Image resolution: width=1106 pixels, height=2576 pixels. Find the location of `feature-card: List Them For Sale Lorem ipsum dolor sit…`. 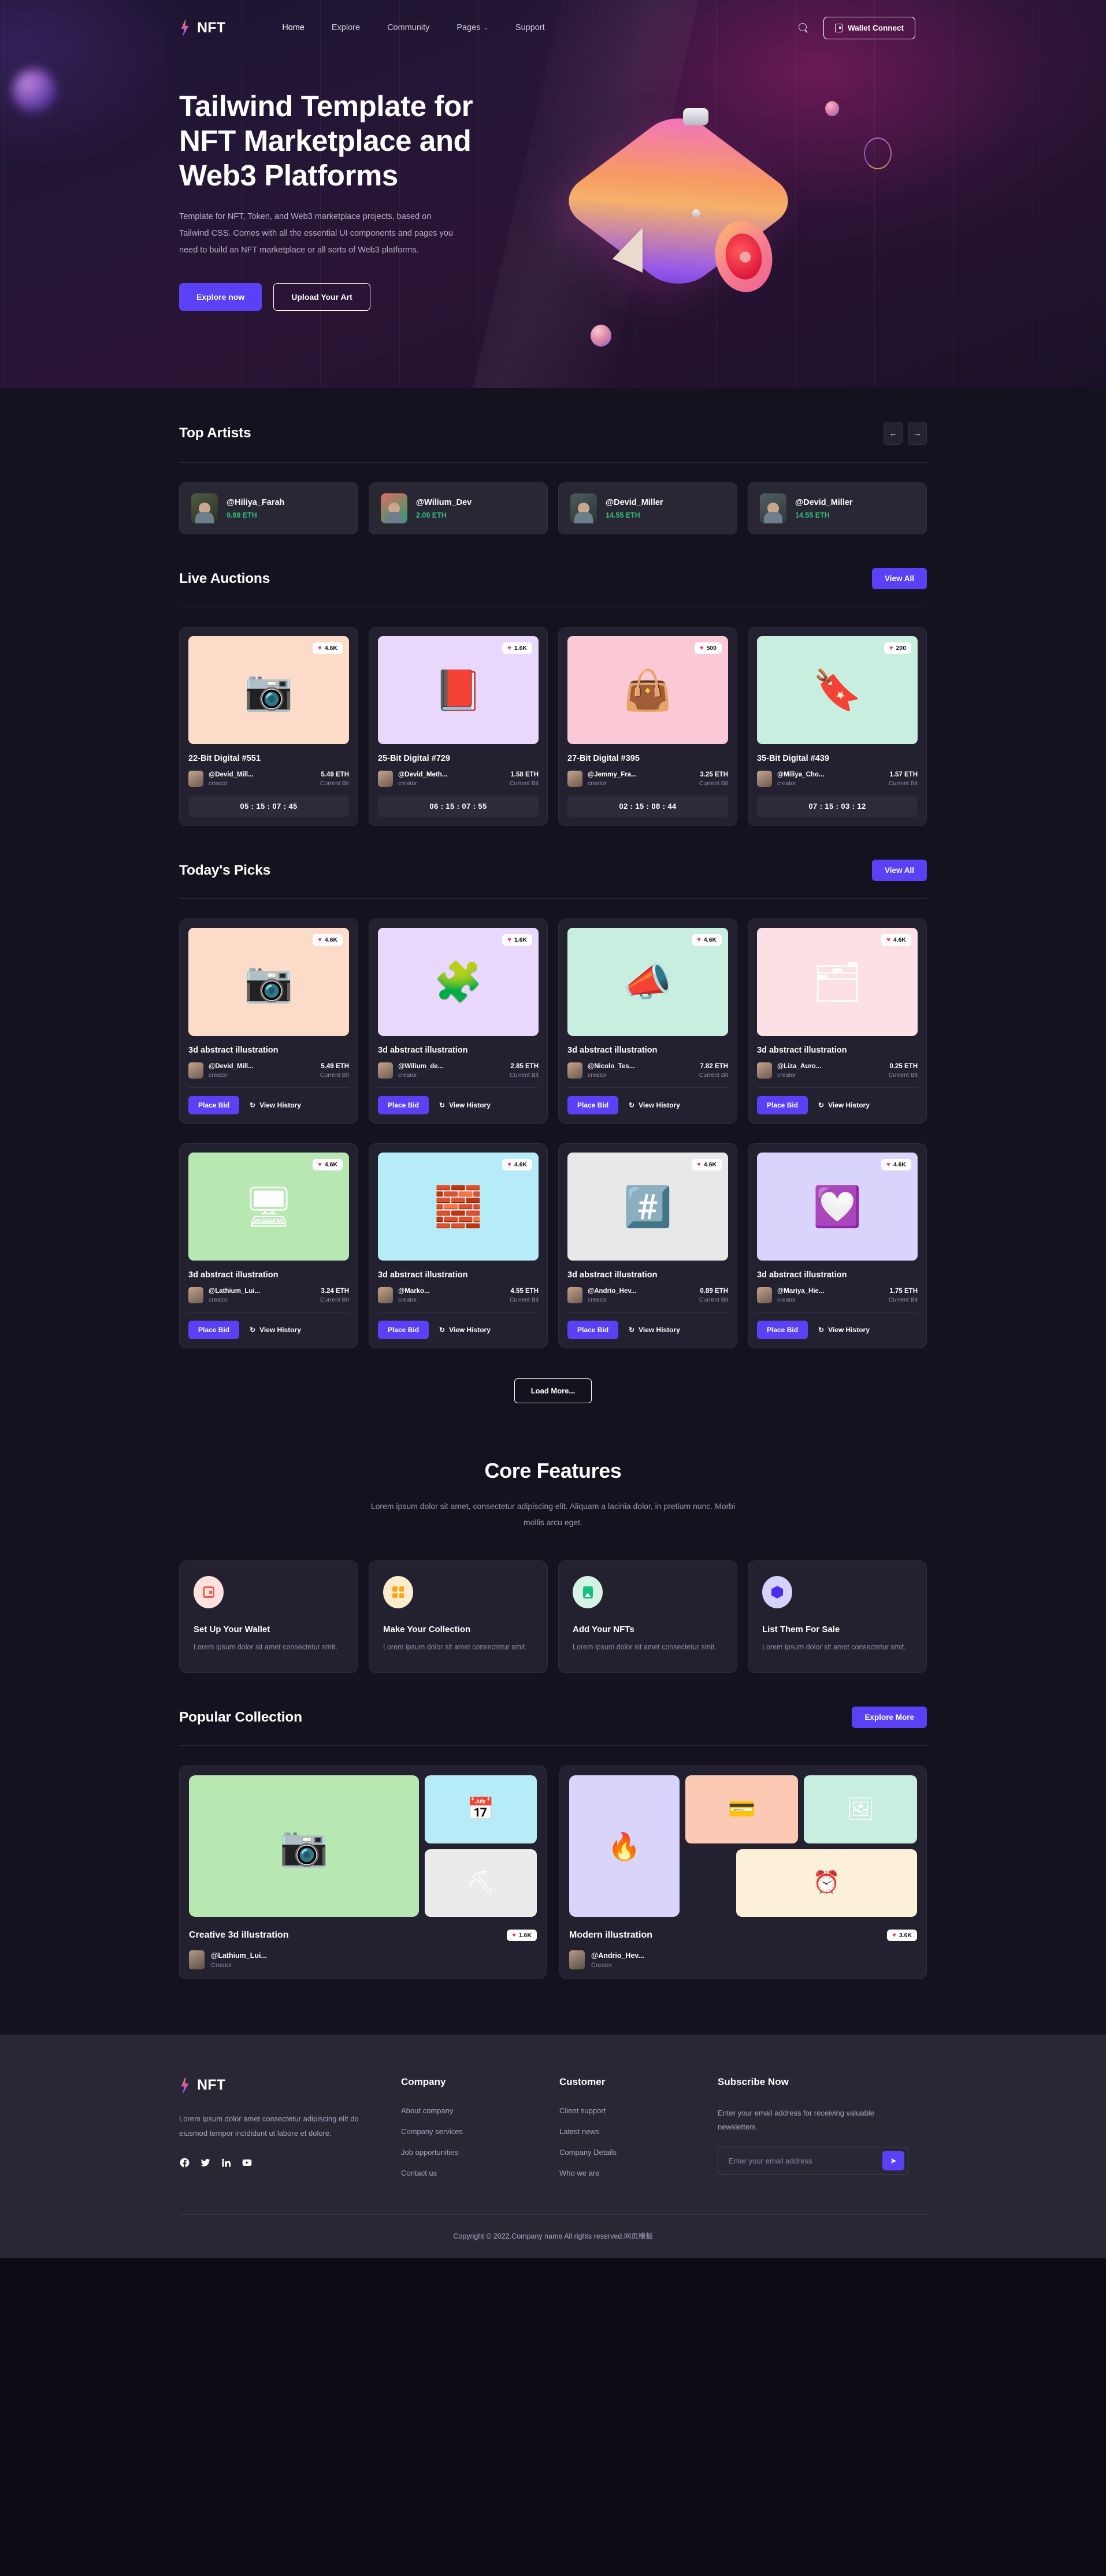

feature-card: List Them For Sale Lorem ipsum dolor sit… is located at coordinates (837, 1617).